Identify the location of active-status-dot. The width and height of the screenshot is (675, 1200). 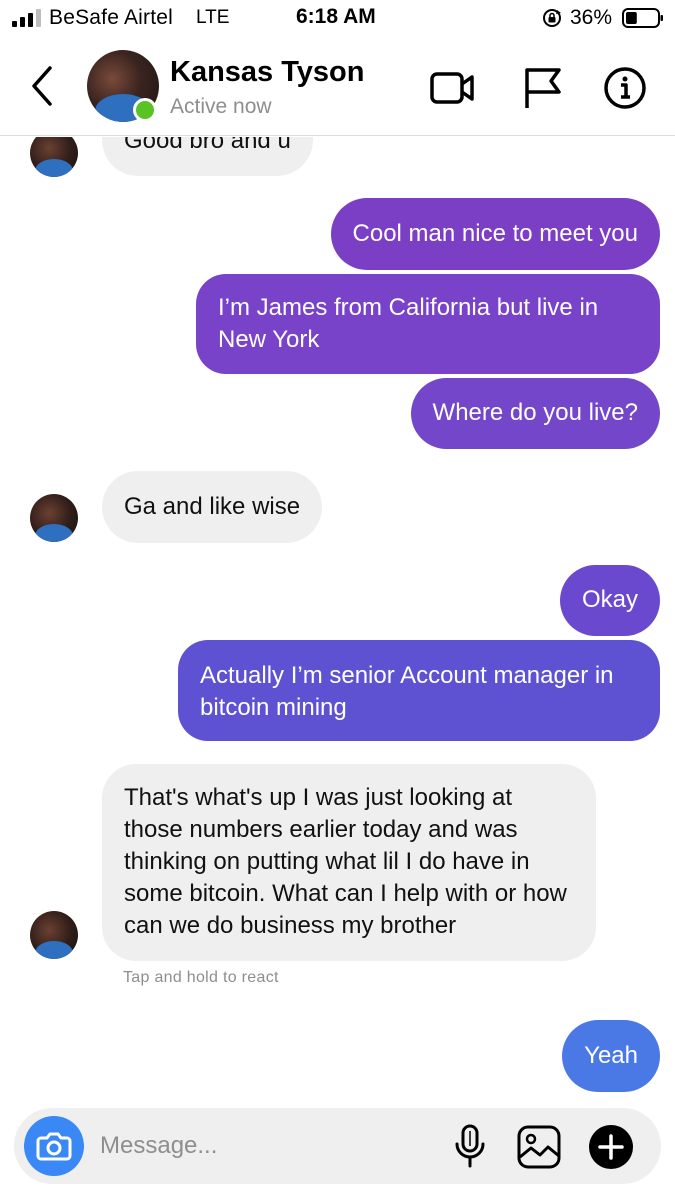
(145, 110).